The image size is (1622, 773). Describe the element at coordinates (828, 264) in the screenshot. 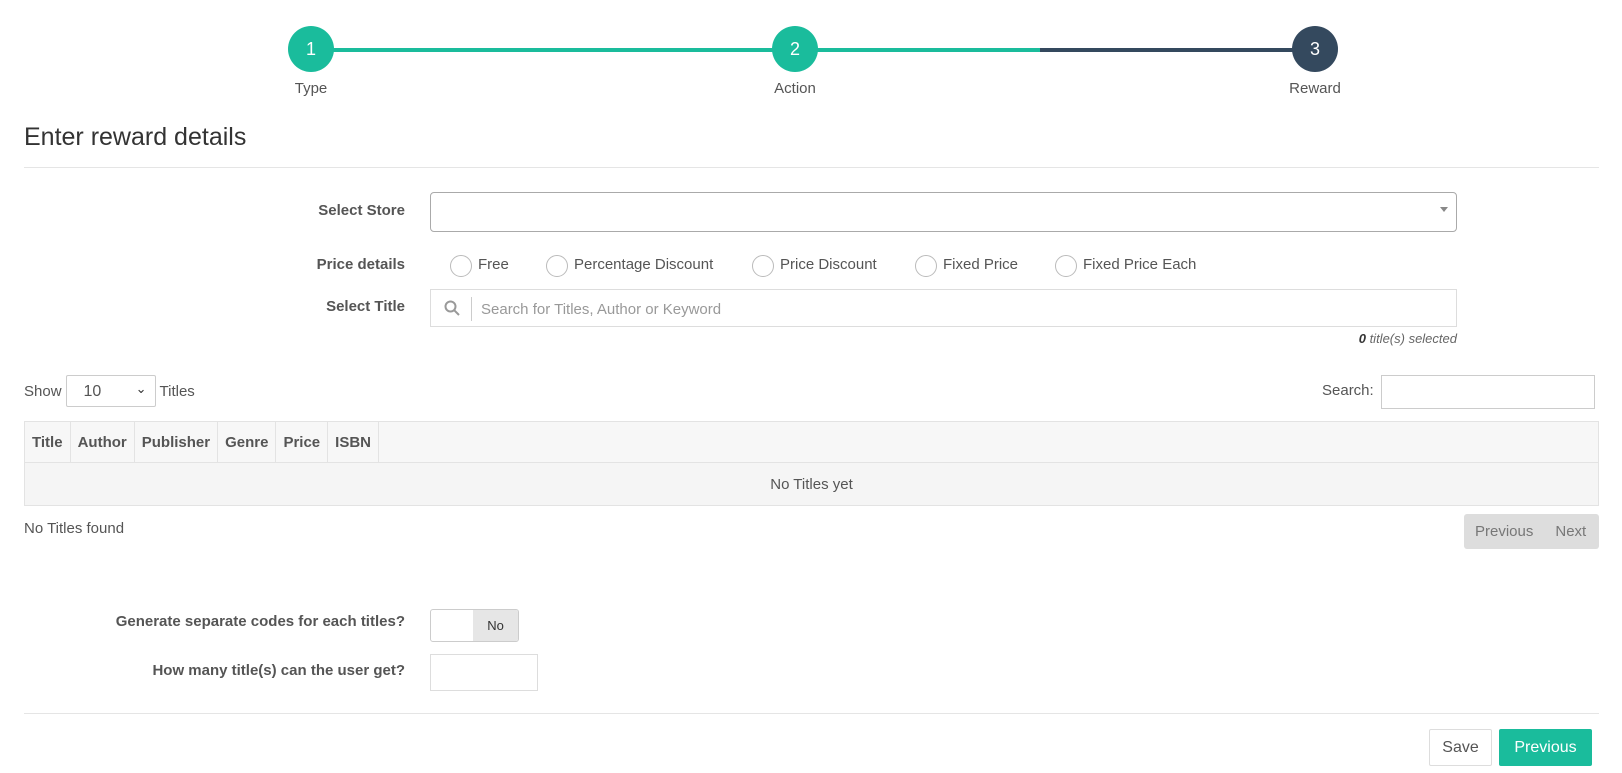

I see `price-option-label: Price Discount` at that location.